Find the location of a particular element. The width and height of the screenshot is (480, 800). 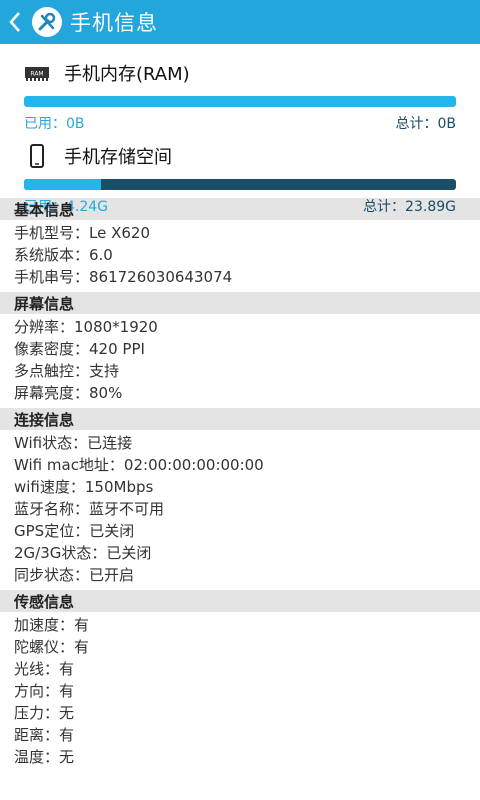

storage-total: 总计：23.89G is located at coordinates (409, 207).